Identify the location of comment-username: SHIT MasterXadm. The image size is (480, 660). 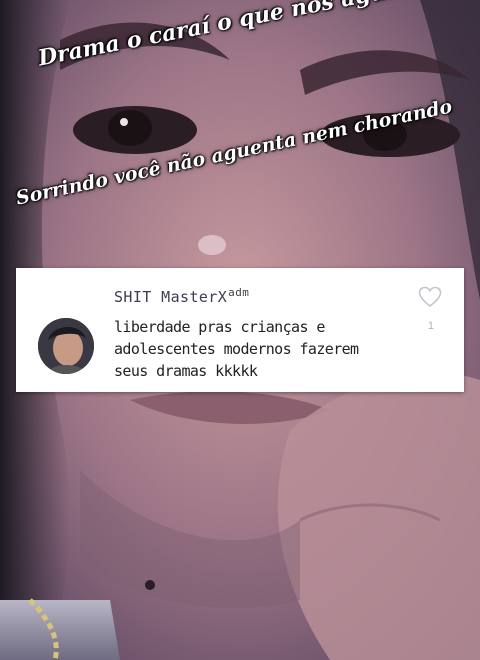
(181, 296).